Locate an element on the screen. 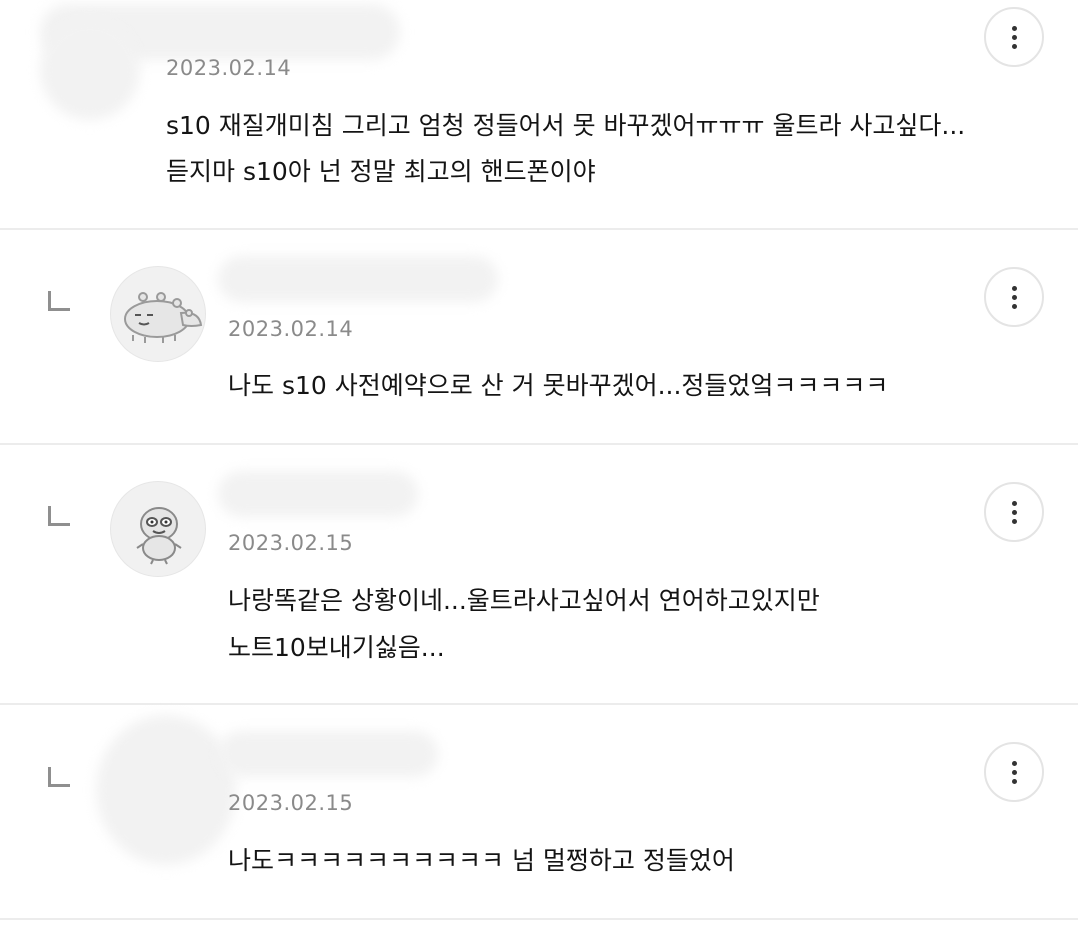 This screenshot has height=952, width=1078. comment-text-line: 나도ㅋㅋㅋㅋㅋㅋㅋㅋㅋㅋ 넘 멀쩡하고 정들었어 is located at coordinates (481, 860).